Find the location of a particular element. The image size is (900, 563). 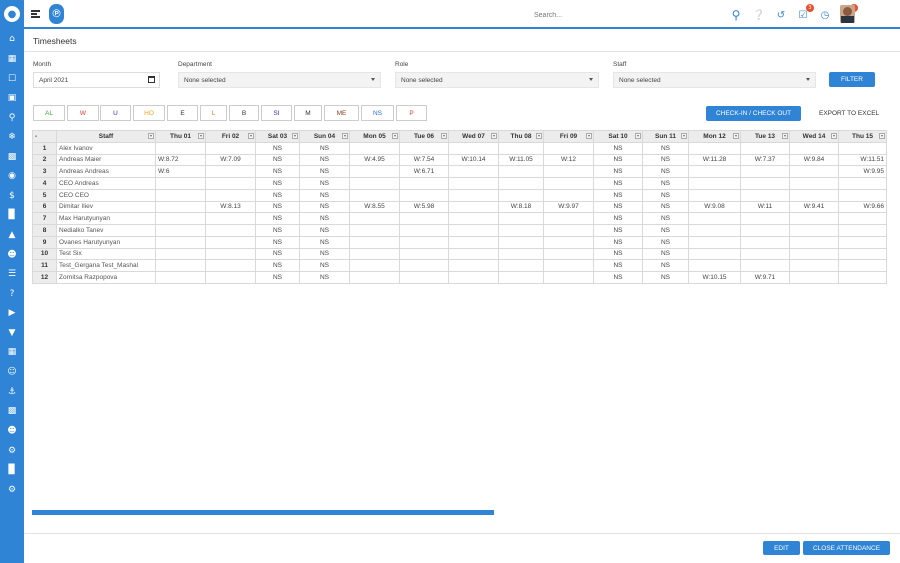

timesheet-cell: W:8.55 is located at coordinates (374, 207).